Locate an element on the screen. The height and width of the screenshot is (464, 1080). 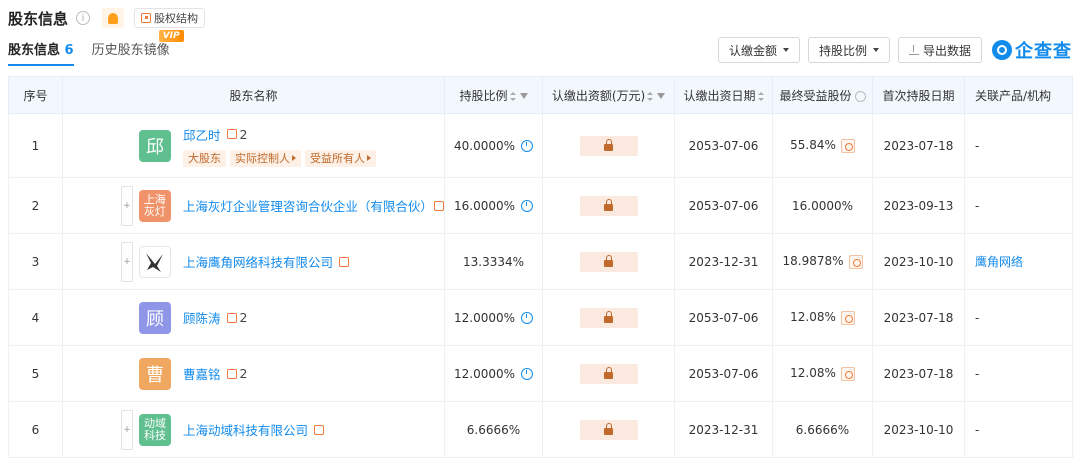
col-benefit-share: 最终受益股份 is located at coordinates (822, 95).